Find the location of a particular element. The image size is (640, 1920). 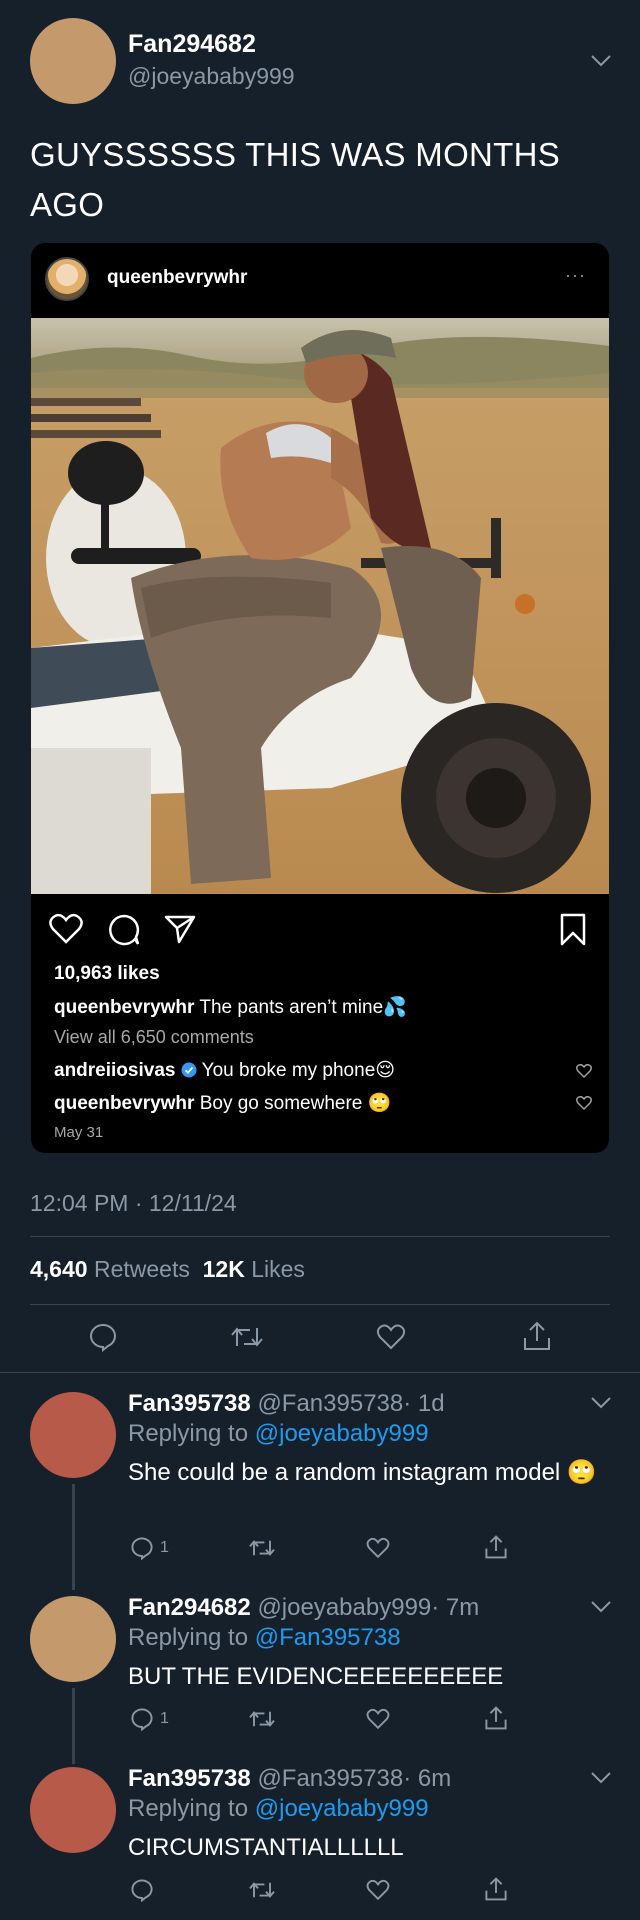

ig-username: queenbevrywhr is located at coordinates (177, 278).